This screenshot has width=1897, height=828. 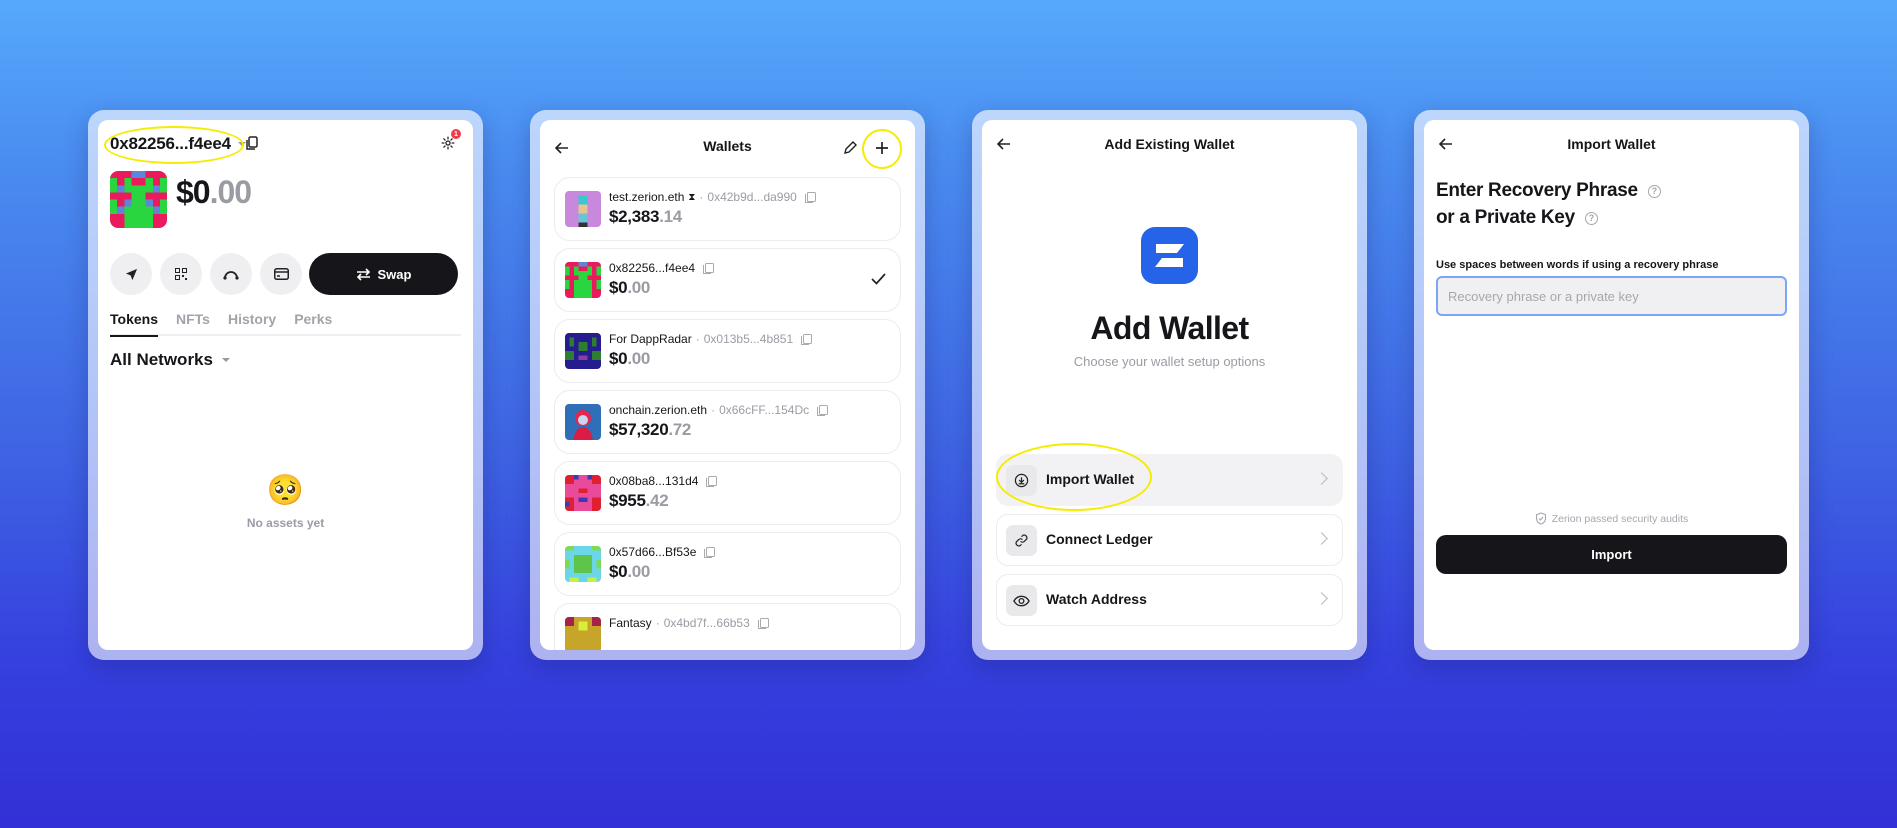 What do you see at coordinates (1537, 190) in the screenshot?
I see `heading-text: Enter Recovery Phrase` at bounding box center [1537, 190].